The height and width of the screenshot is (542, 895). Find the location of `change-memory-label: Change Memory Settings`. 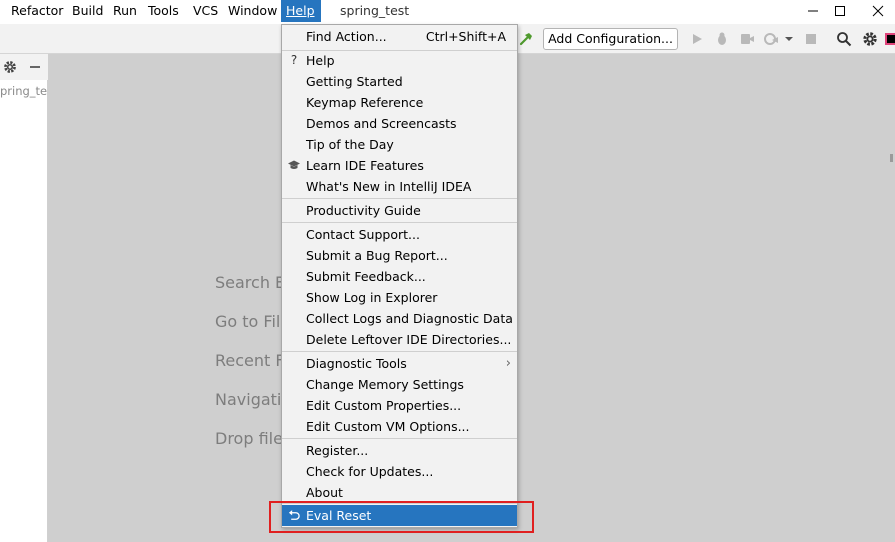

change-memory-label: Change Memory Settings is located at coordinates (385, 384).